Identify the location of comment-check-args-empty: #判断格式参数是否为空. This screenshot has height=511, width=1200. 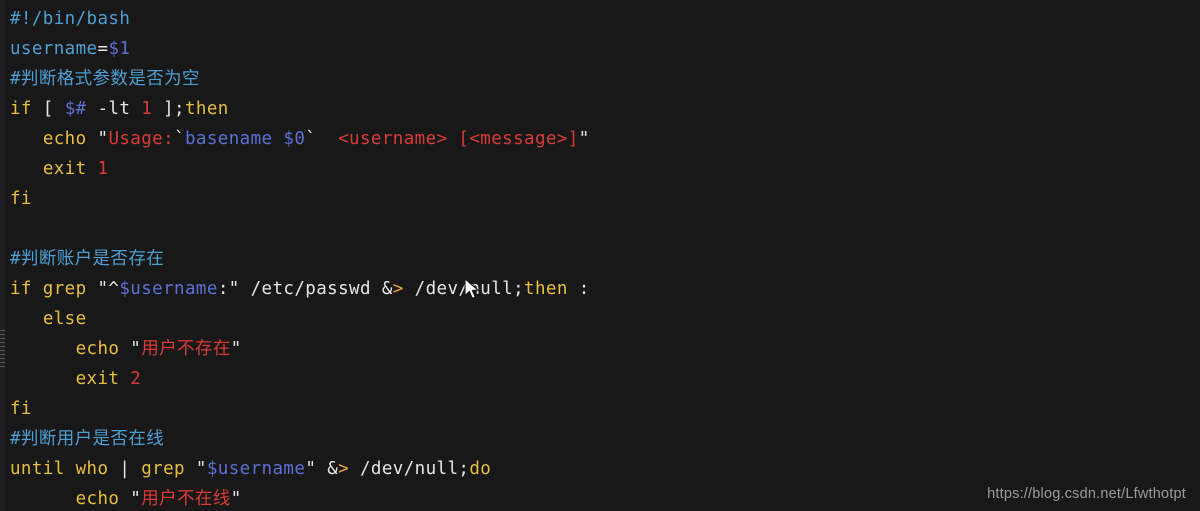
(105, 79).